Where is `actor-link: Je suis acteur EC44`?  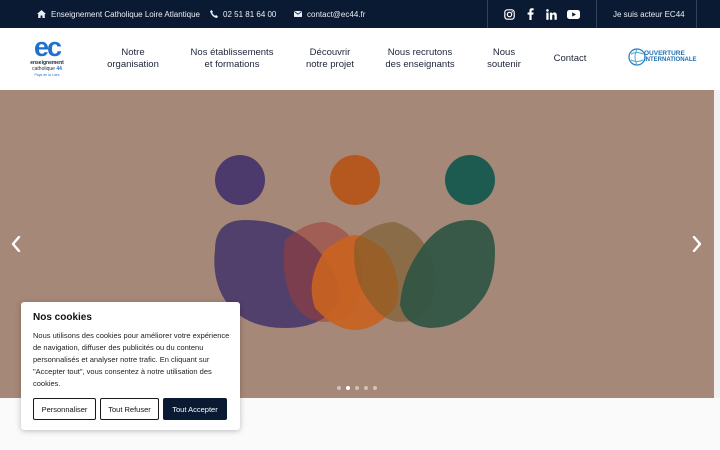
actor-link: Je suis acteur EC44 is located at coordinates (649, 14).